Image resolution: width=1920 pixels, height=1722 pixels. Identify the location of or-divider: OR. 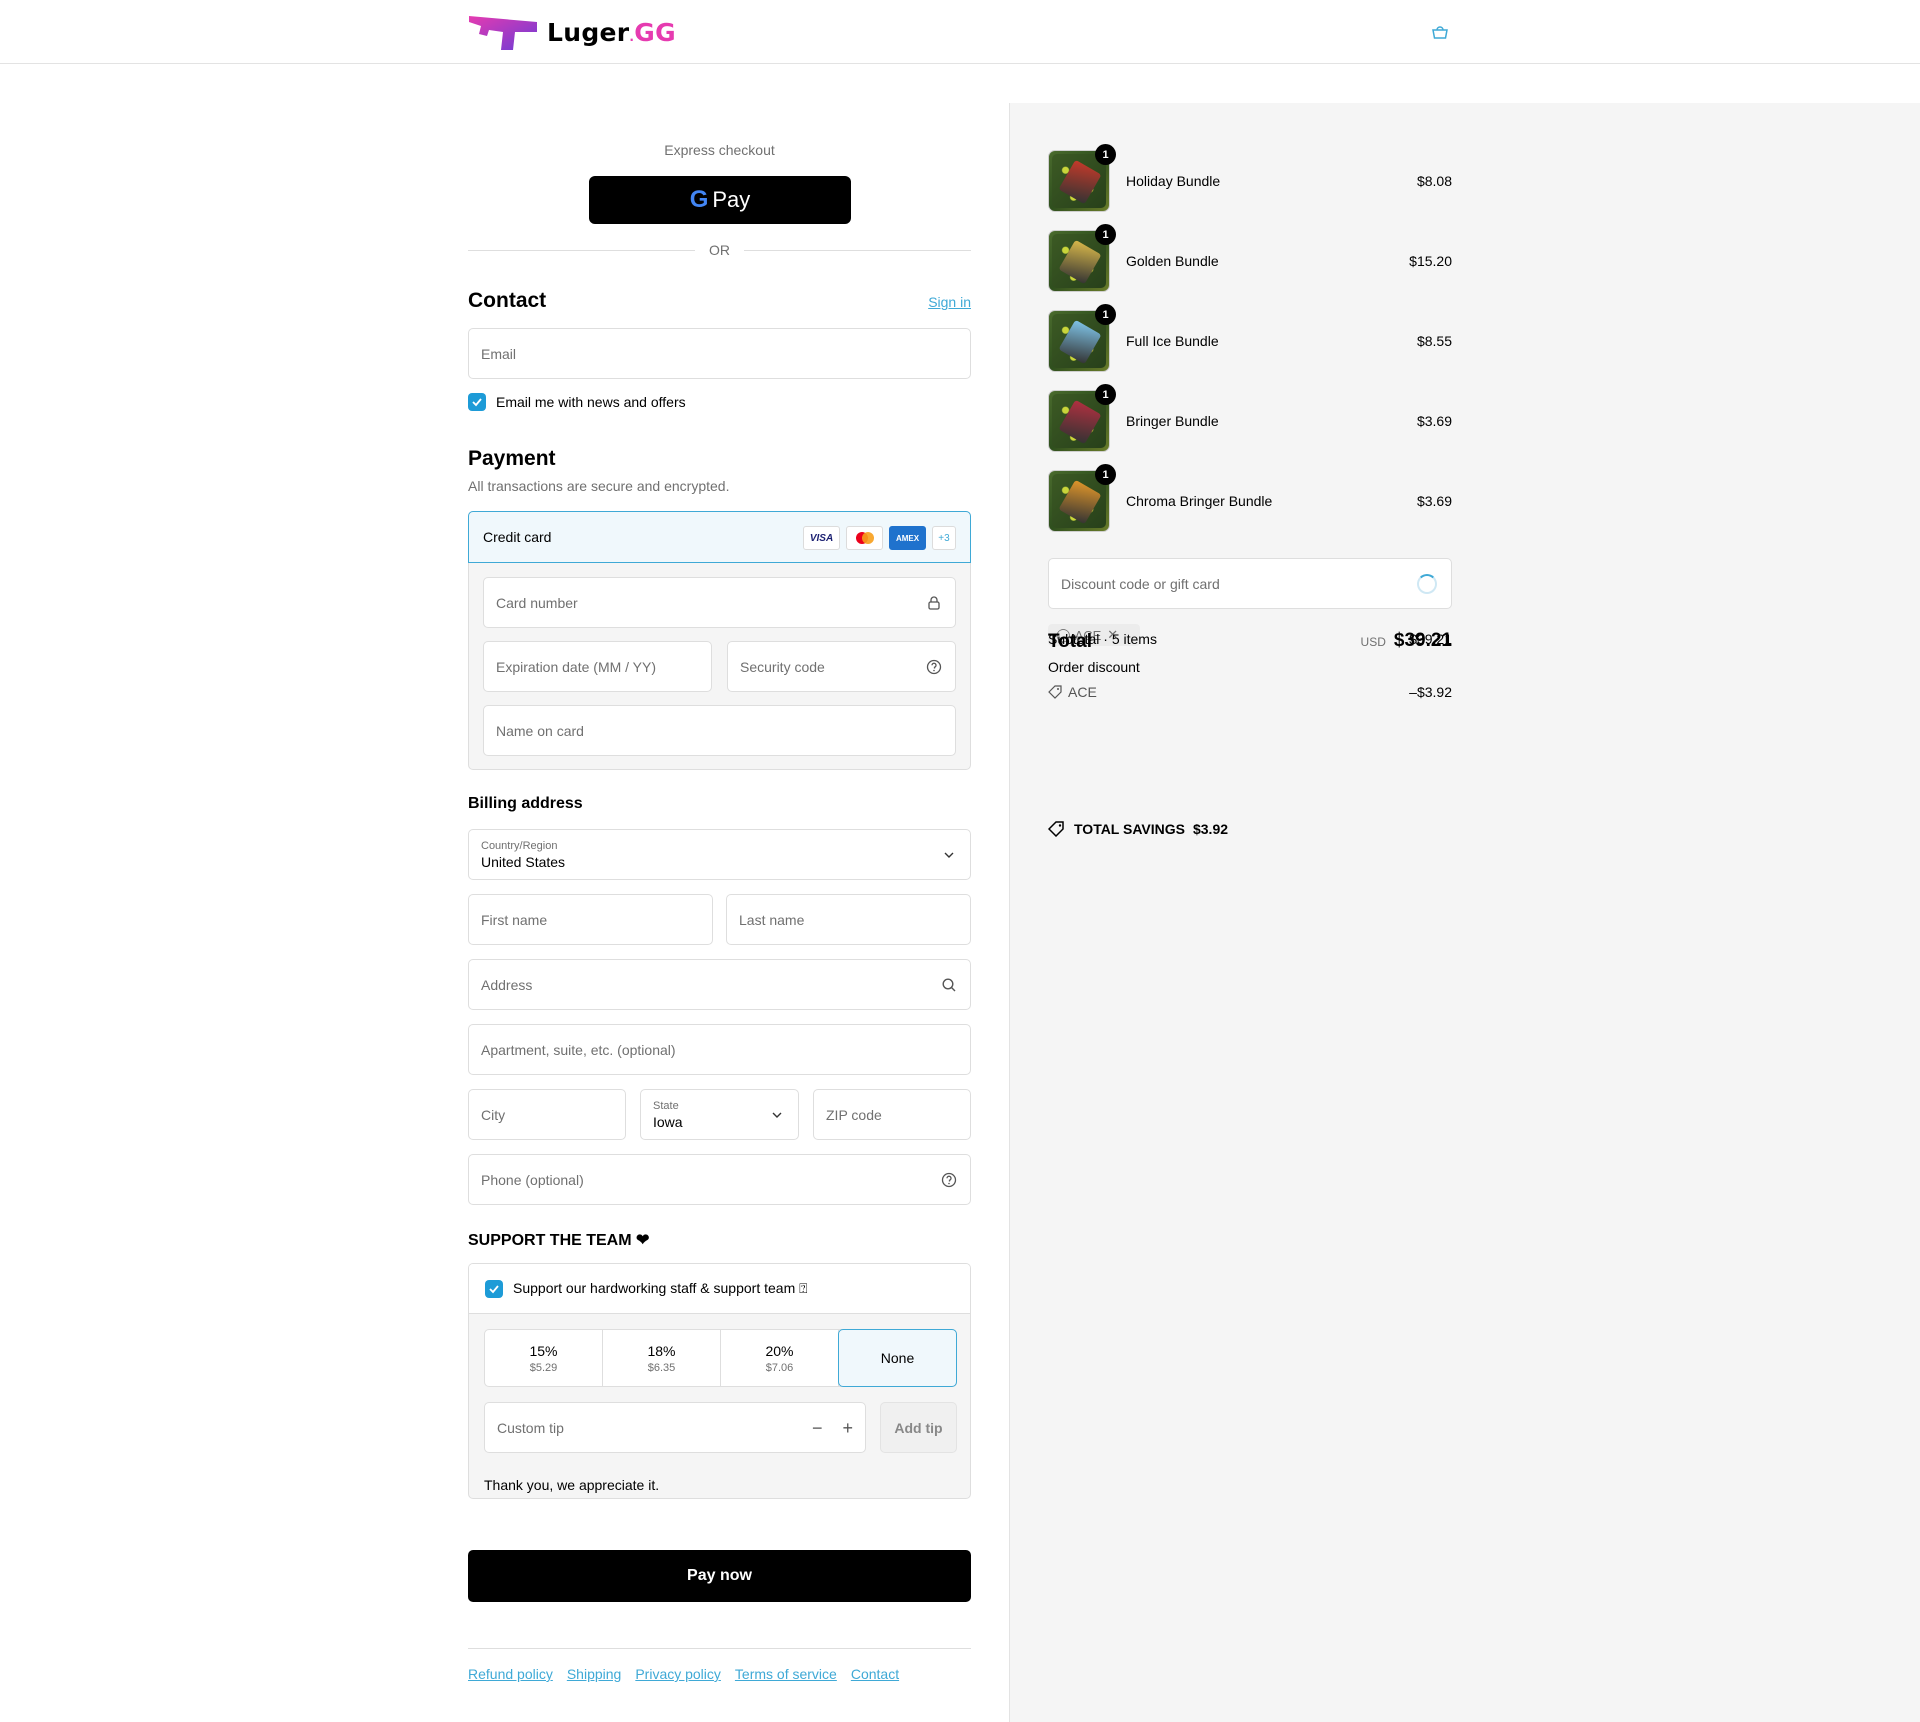
(719, 250).